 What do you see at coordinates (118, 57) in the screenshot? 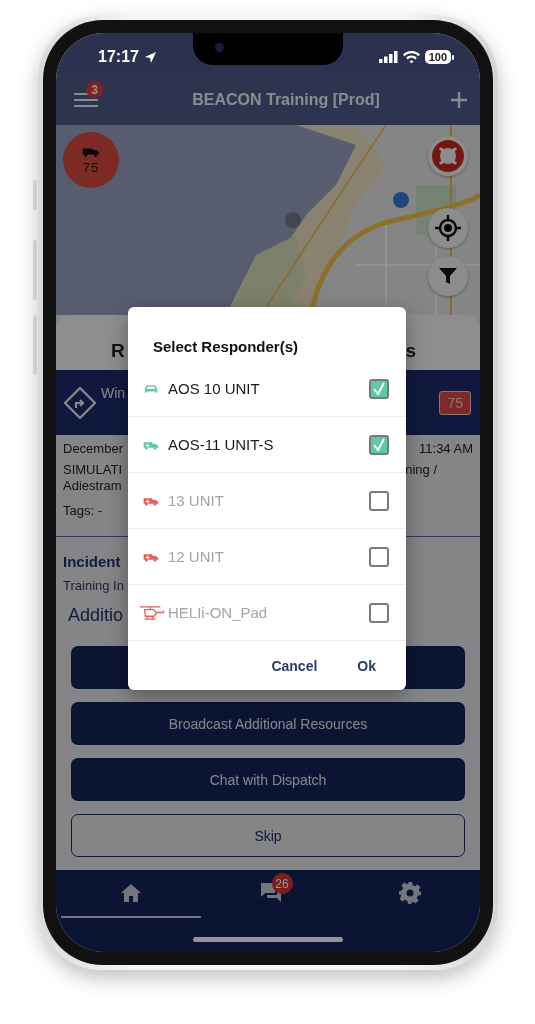
I see `status-time: 17:17` at bounding box center [118, 57].